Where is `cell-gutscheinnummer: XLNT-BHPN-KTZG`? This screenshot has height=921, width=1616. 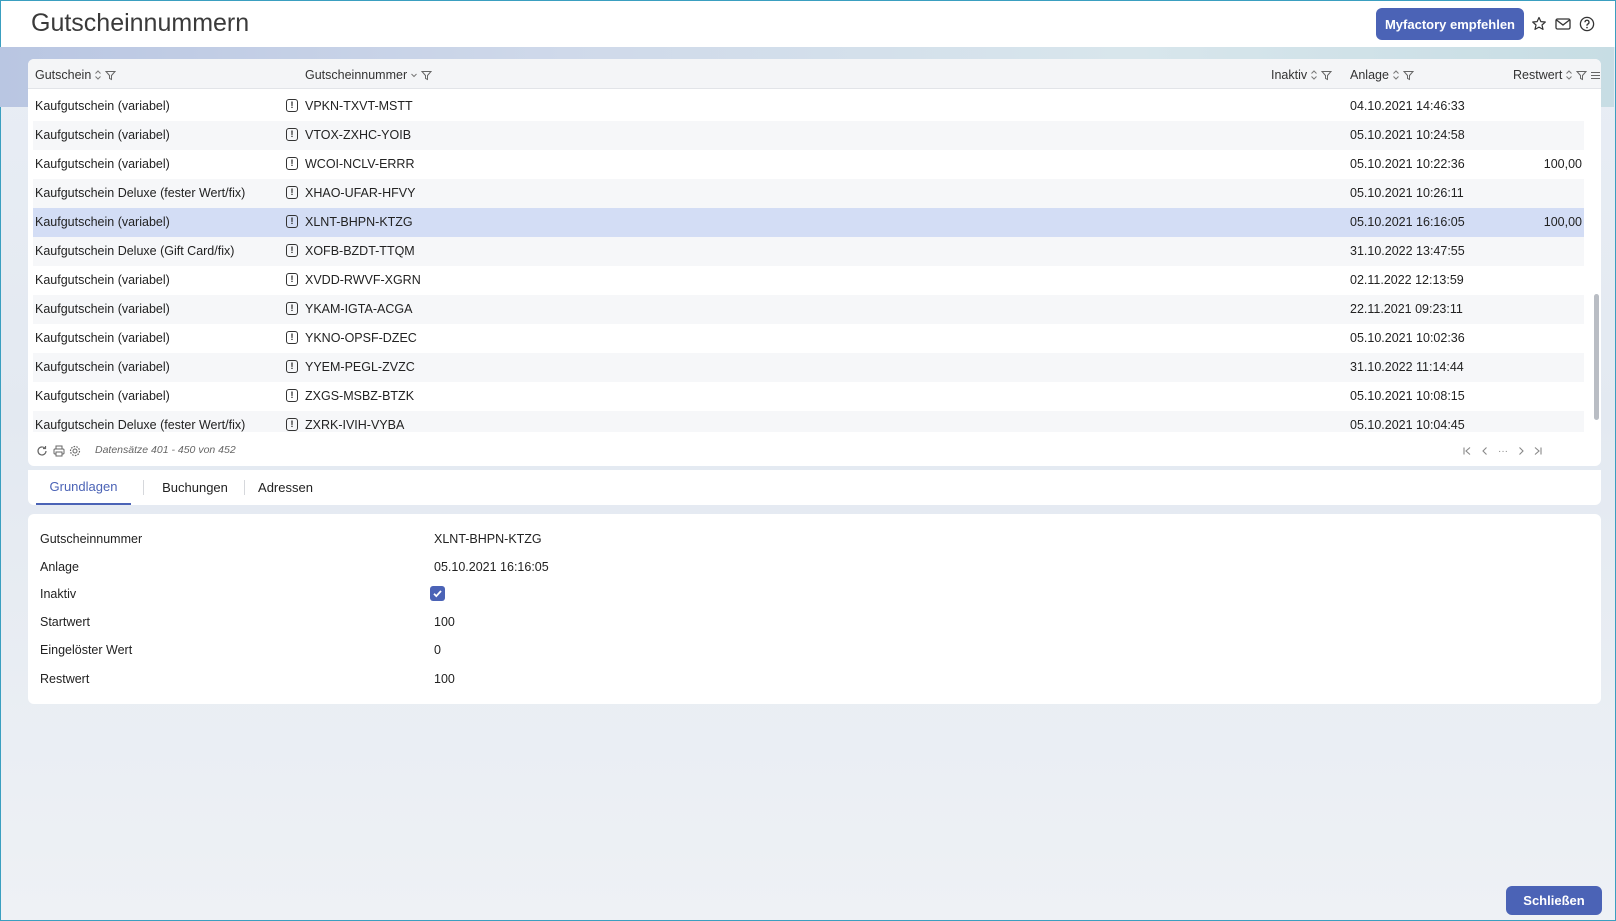 cell-gutscheinnummer: XLNT-BHPN-KTZG is located at coordinates (359, 222).